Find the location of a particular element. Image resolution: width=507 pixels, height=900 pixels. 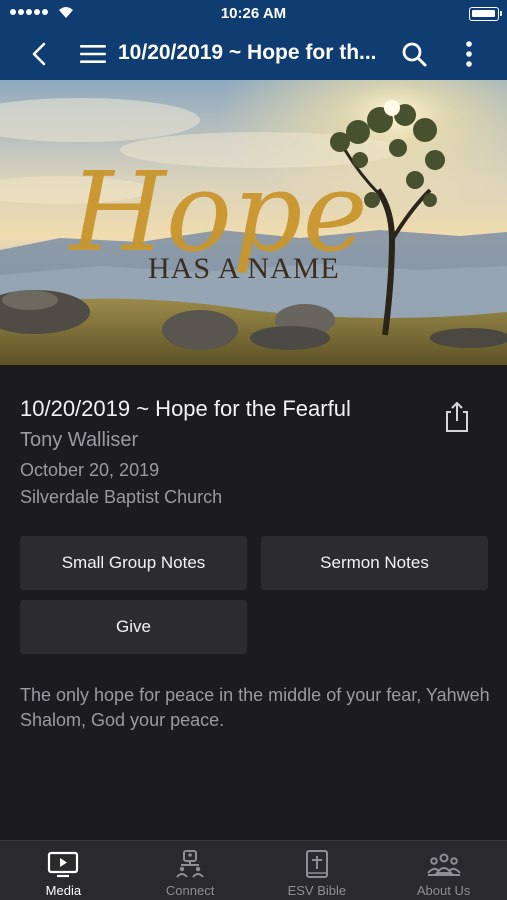

give-button: Give is located at coordinates (133, 627).